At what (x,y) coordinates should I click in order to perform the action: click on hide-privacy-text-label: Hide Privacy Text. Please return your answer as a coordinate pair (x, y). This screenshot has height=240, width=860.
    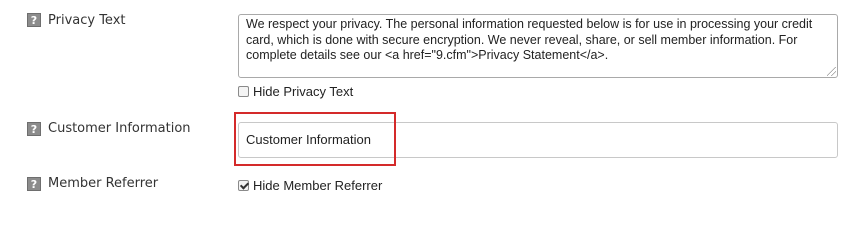
    Looking at the image, I should click on (303, 91).